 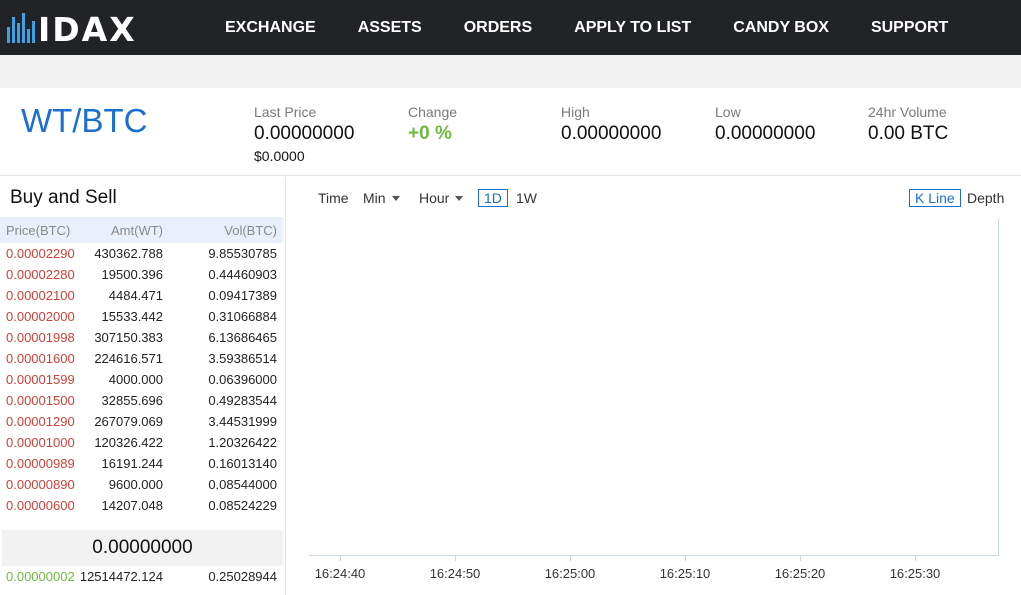 I want to click on trading-pair: WT/BTC, so click(x=84, y=120).